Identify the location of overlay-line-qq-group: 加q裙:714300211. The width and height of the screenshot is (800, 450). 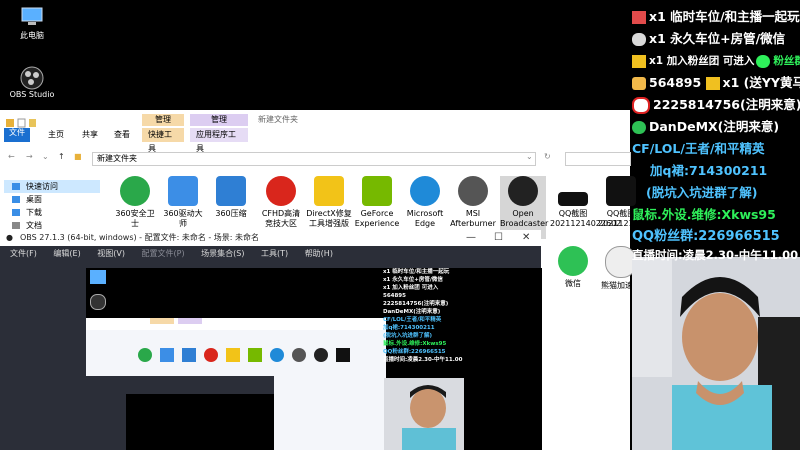
(709, 170).